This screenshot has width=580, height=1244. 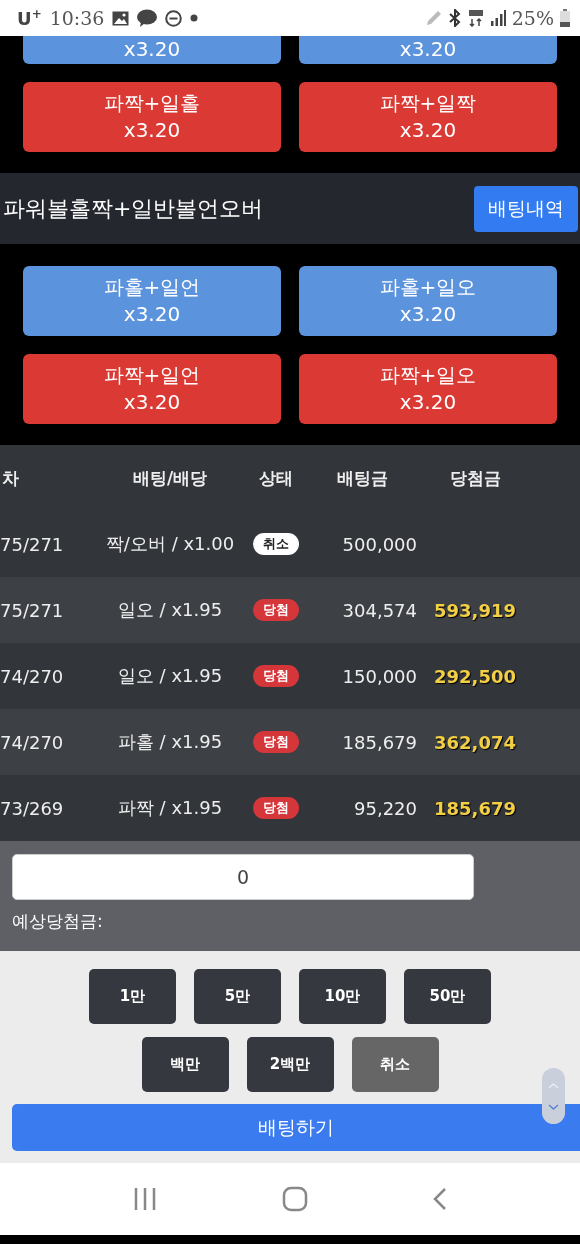 What do you see at coordinates (362, 478) in the screenshot?
I see `column-header: 배팅금` at bounding box center [362, 478].